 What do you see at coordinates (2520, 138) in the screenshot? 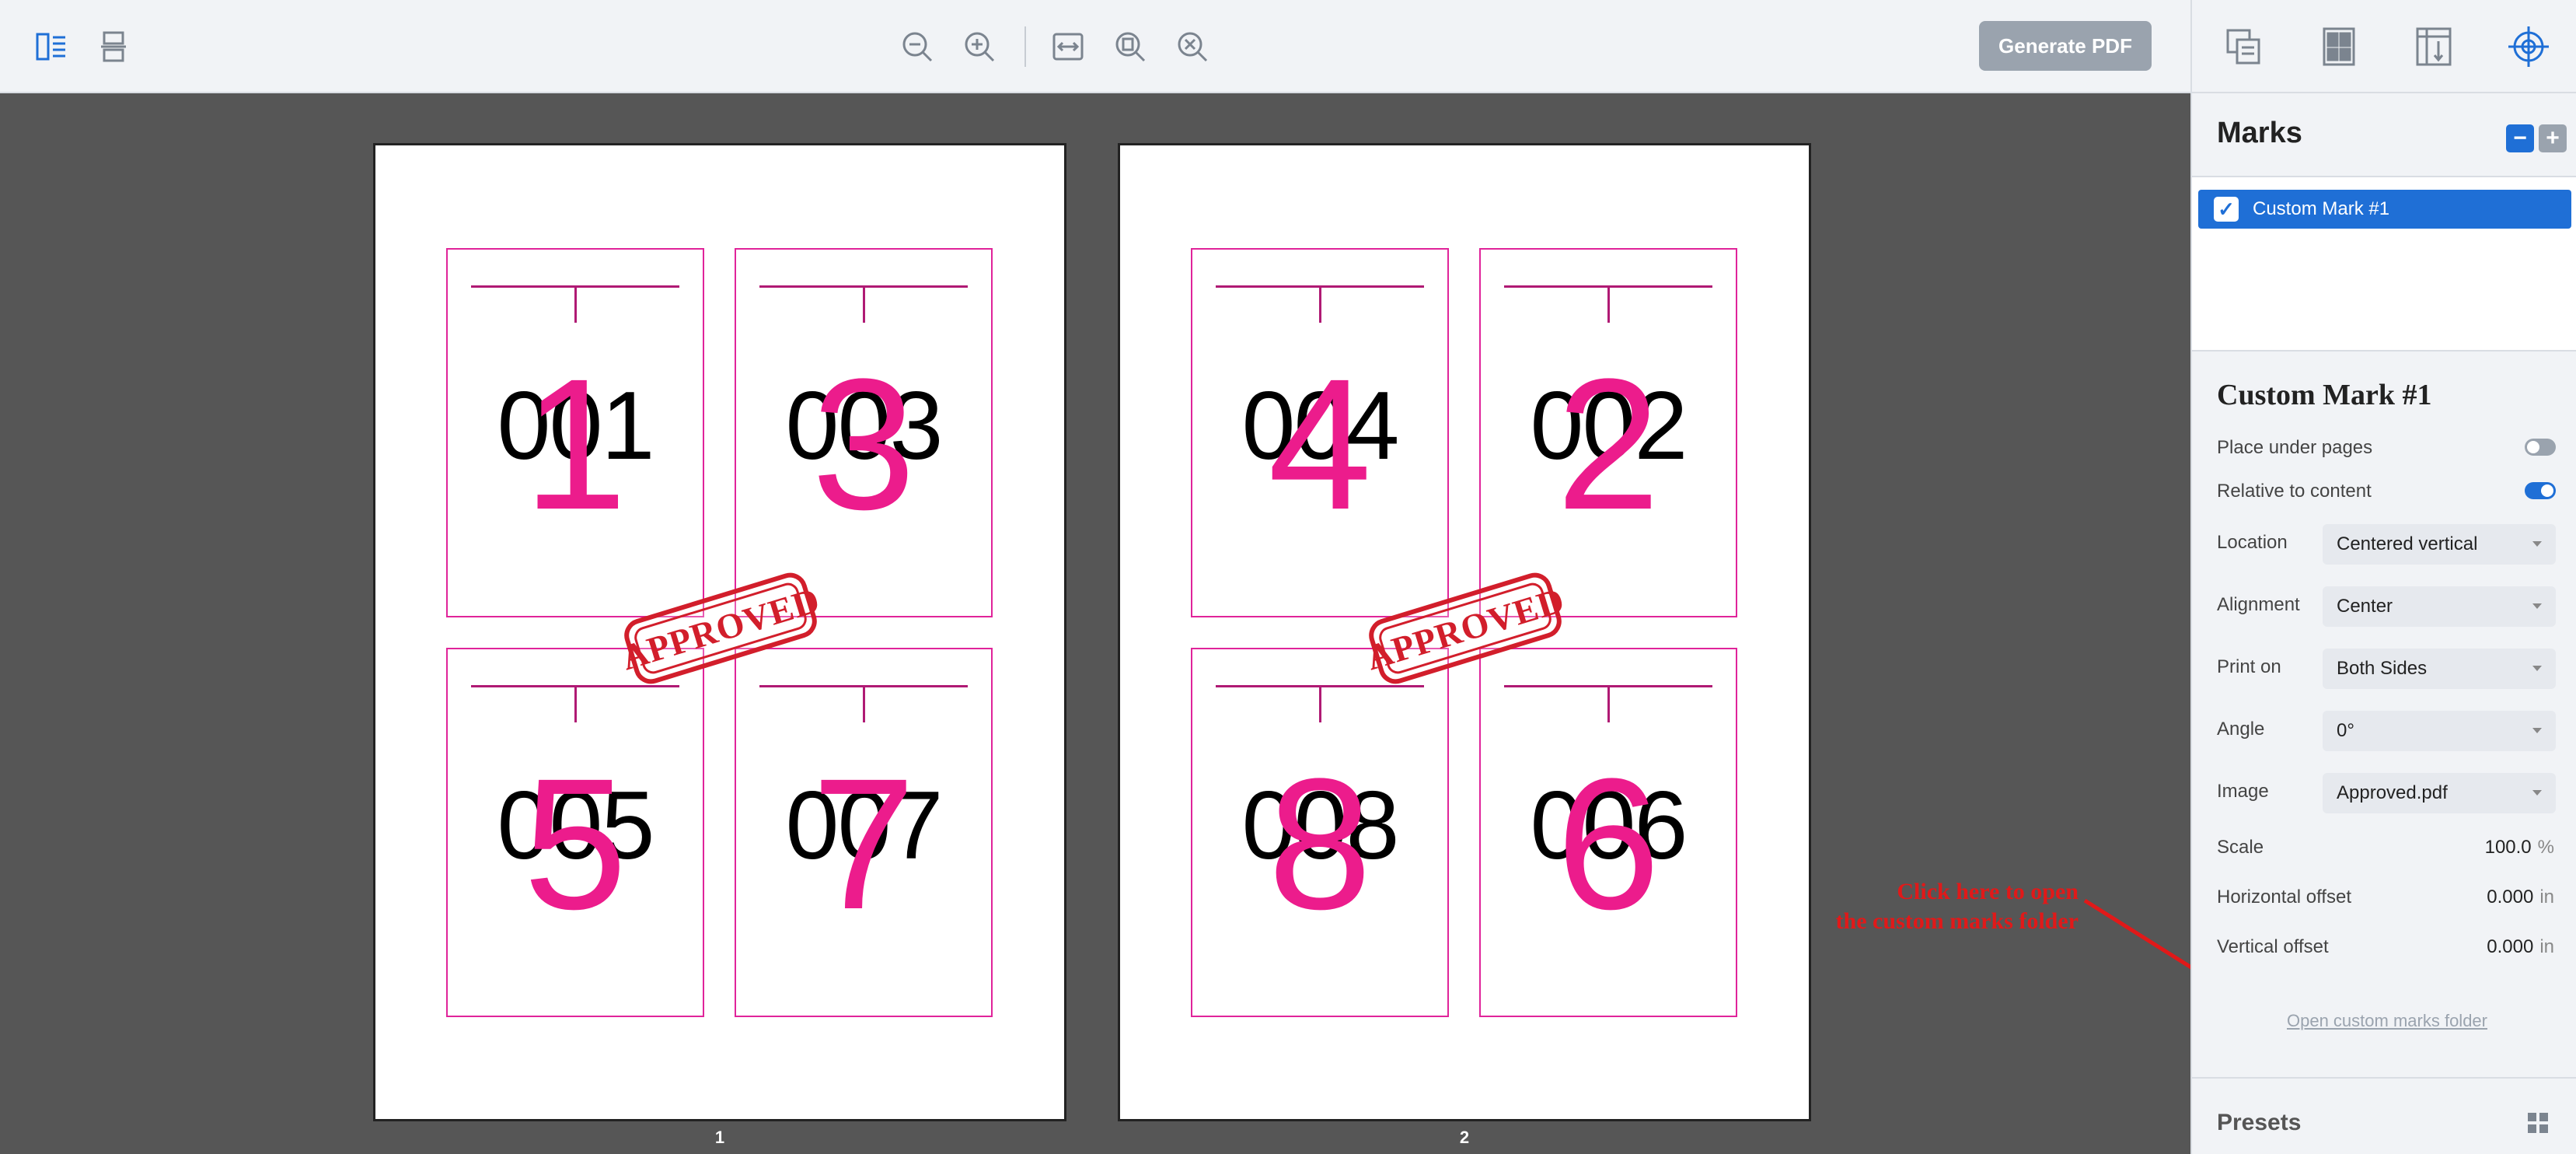
I see `remove-mark-button: −` at bounding box center [2520, 138].